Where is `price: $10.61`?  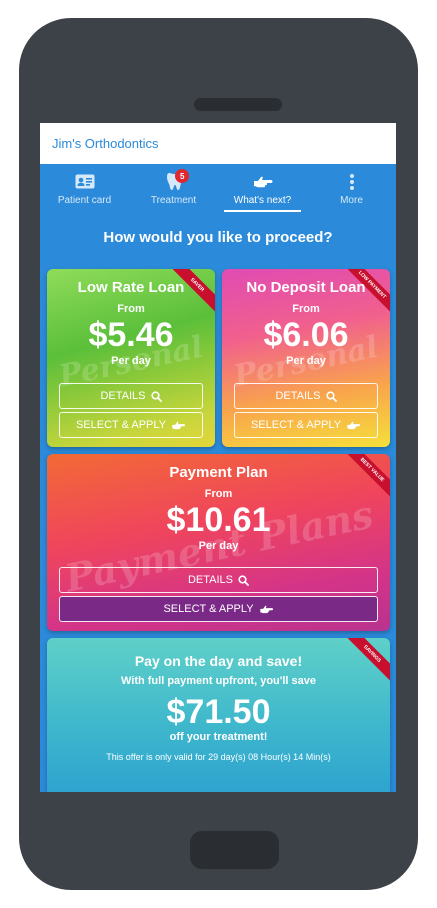 price: $10.61 is located at coordinates (218, 520).